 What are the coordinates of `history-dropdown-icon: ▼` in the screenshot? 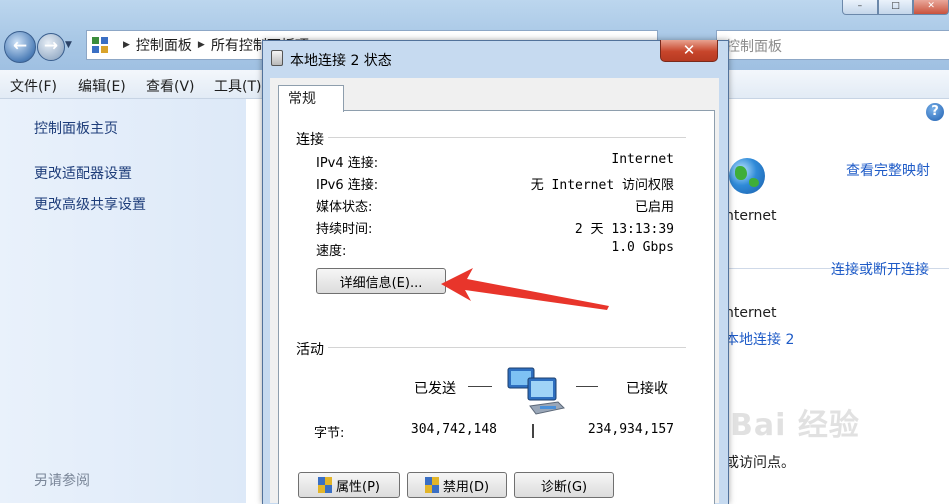 It's located at (68, 45).